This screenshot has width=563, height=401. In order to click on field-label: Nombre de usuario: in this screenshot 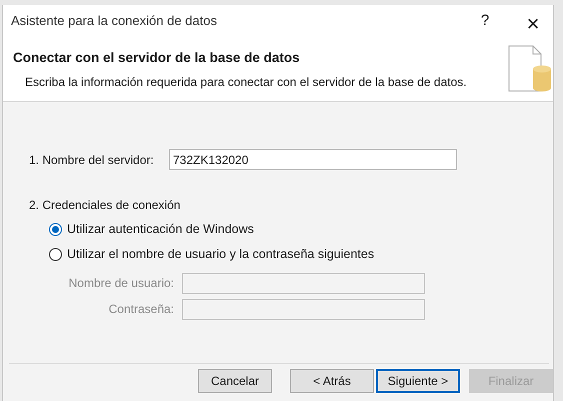, I will do `click(121, 283)`.